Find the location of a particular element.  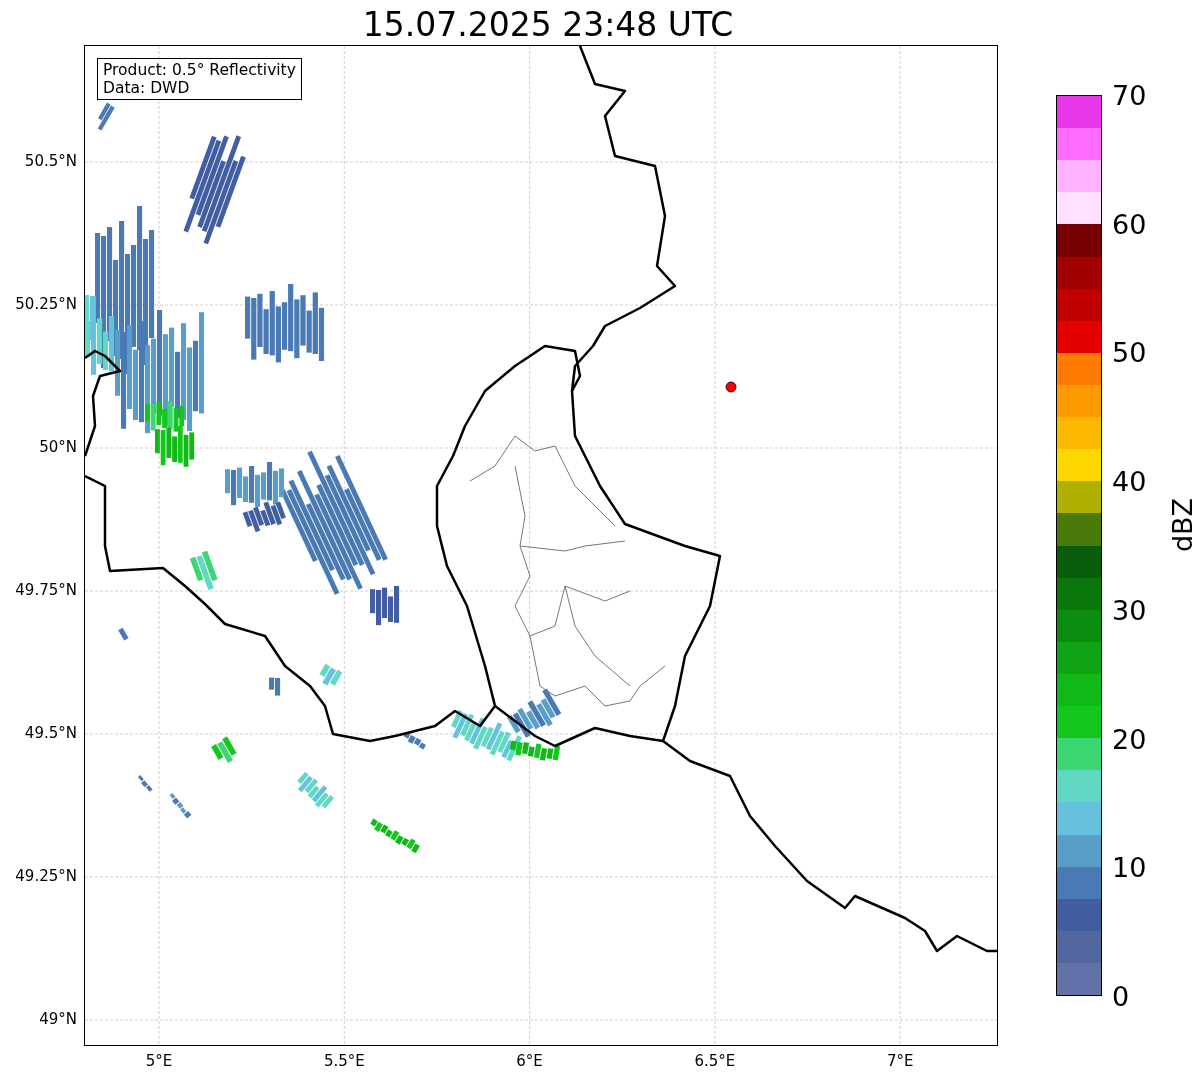

axis-tick-label: 50.25°N is located at coordinates (46, 304).